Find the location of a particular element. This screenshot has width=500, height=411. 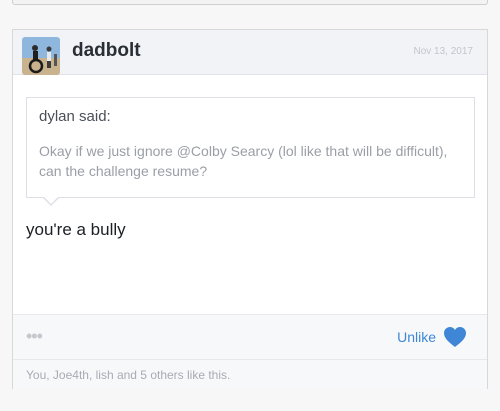

heart-icon is located at coordinates (455, 337).